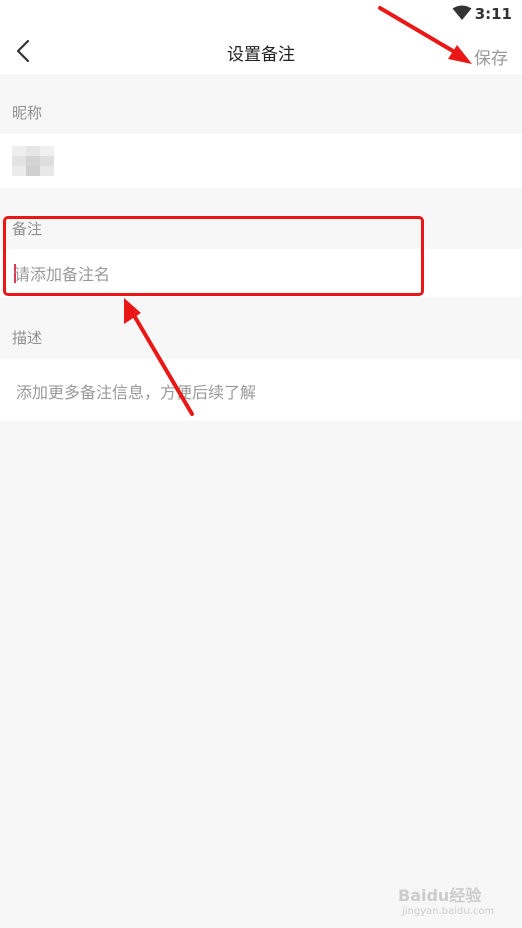  I want to click on top-bar: 设置备注 保存, so click(261, 51).